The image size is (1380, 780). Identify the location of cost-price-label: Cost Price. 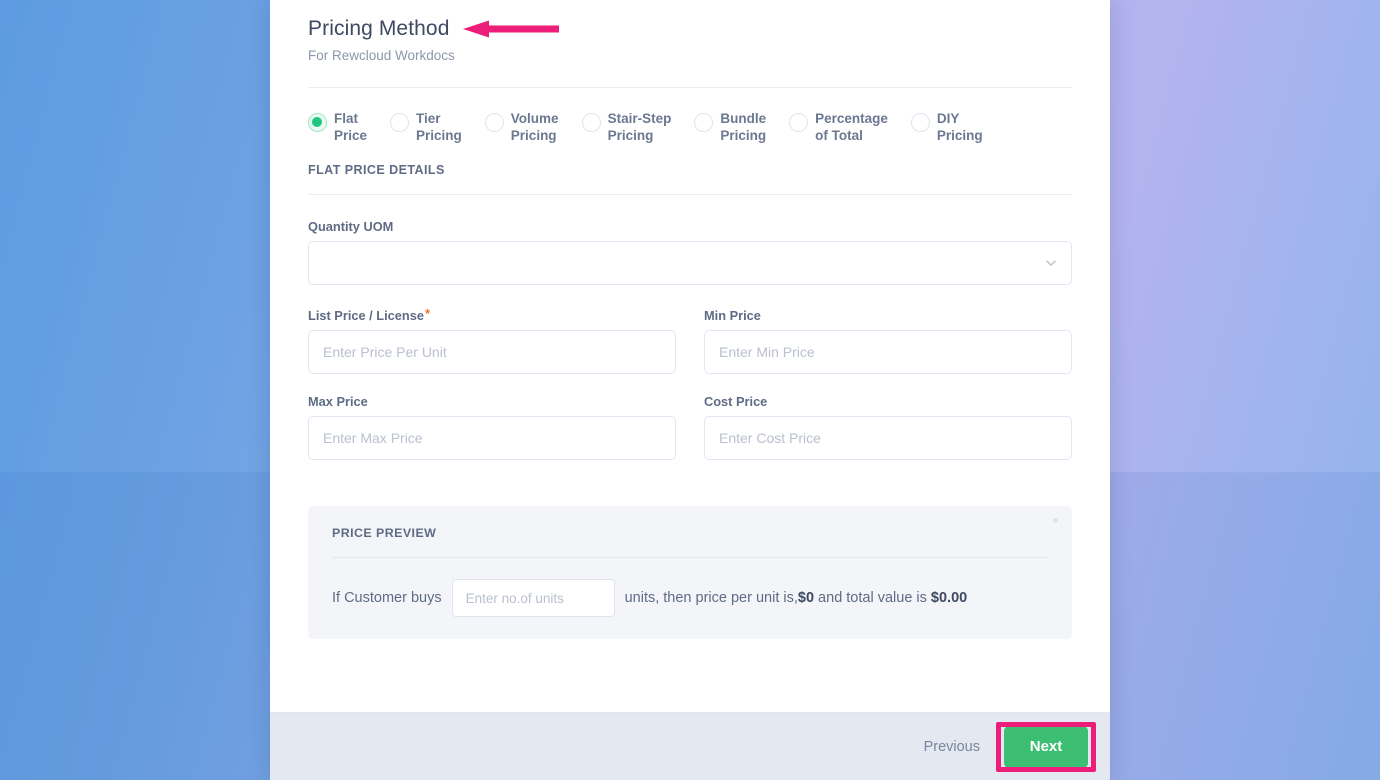
(736, 401).